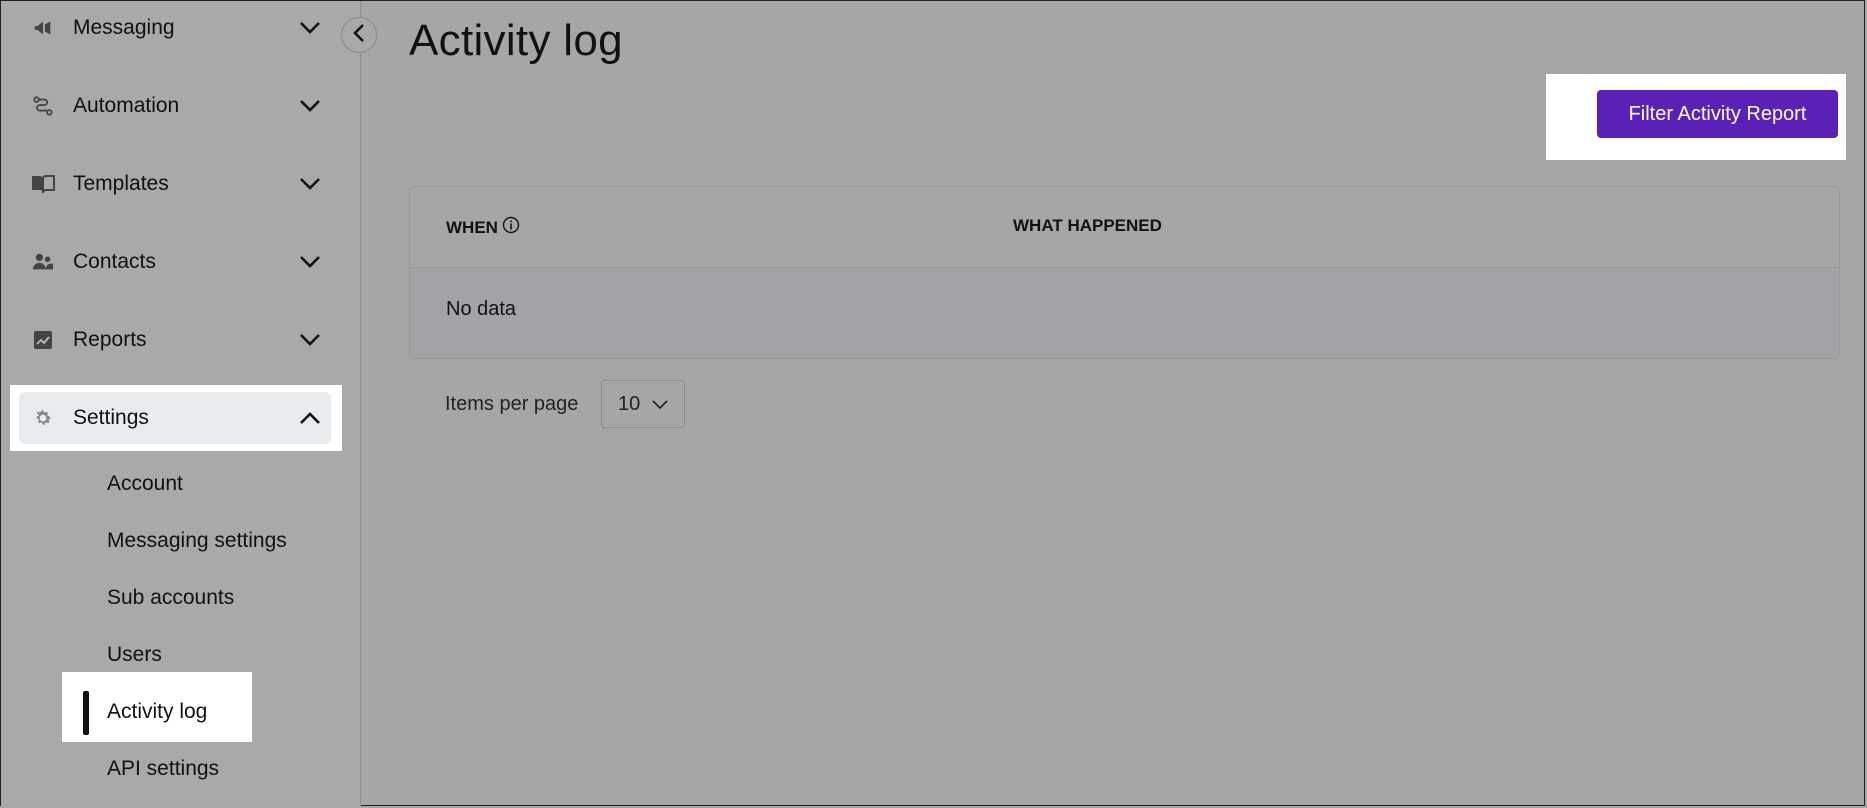  What do you see at coordinates (111, 417) in the screenshot?
I see `sidebar-item-label: Settings` at bounding box center [111, 417].